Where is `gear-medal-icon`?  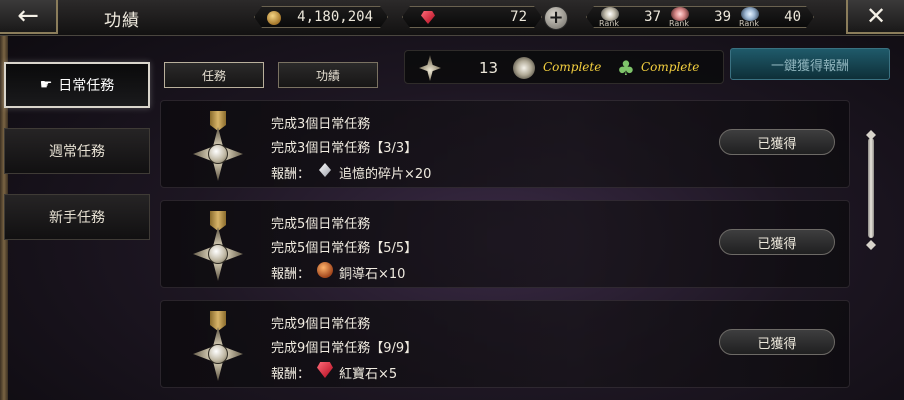
gear-medal-icon is located at coordinates (524, 68).